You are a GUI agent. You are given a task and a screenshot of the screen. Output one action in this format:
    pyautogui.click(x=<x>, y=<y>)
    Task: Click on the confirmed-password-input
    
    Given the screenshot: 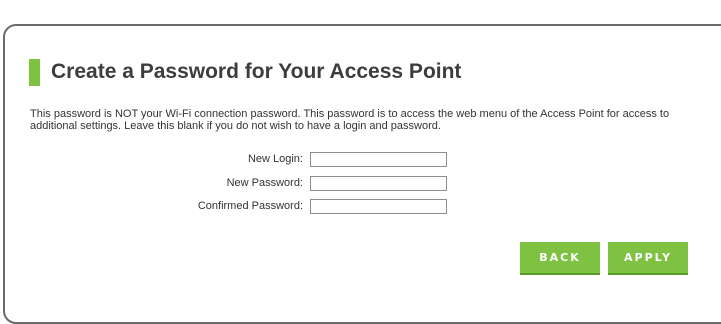 What is the action you would take?
    pyautogui.click(x=378, y=206)
    